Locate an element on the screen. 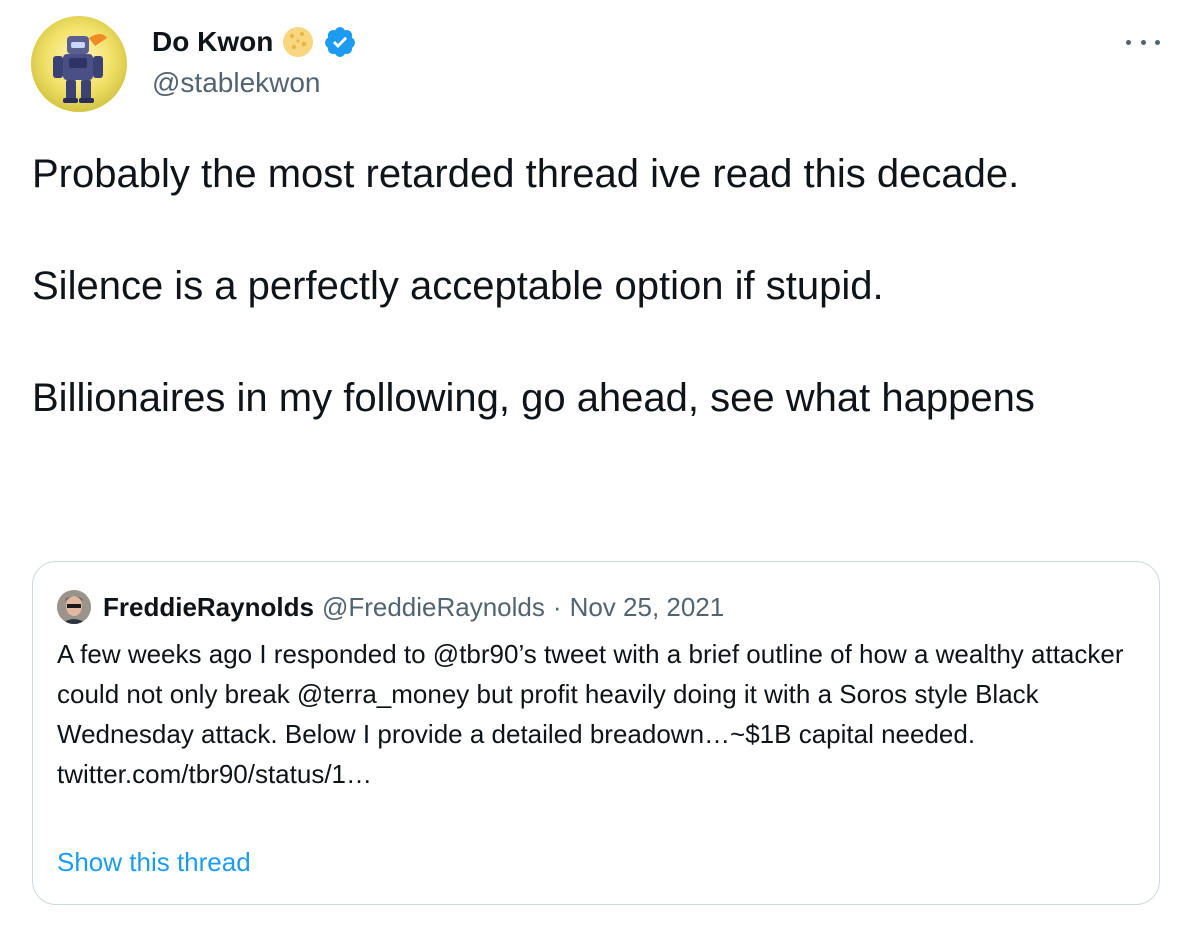 This screenshot has width=1192, height=928. author-handle: @stablekwon is located at coordinates (236, 83).